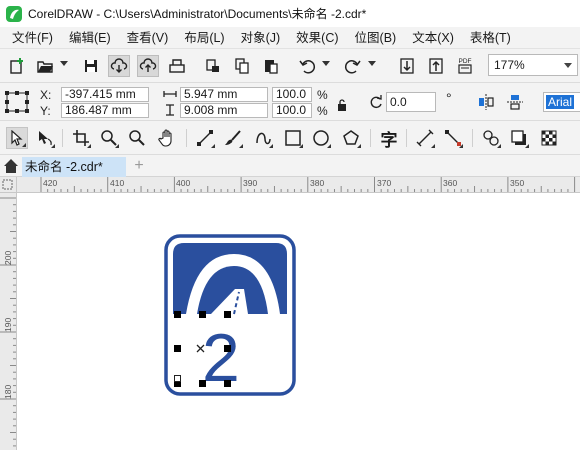 The height and width of the screenshot is (450, 580). Describe the element at coordinates (30, 38) in the screenshot. I see `menu-file: 文件(F)` at that location.